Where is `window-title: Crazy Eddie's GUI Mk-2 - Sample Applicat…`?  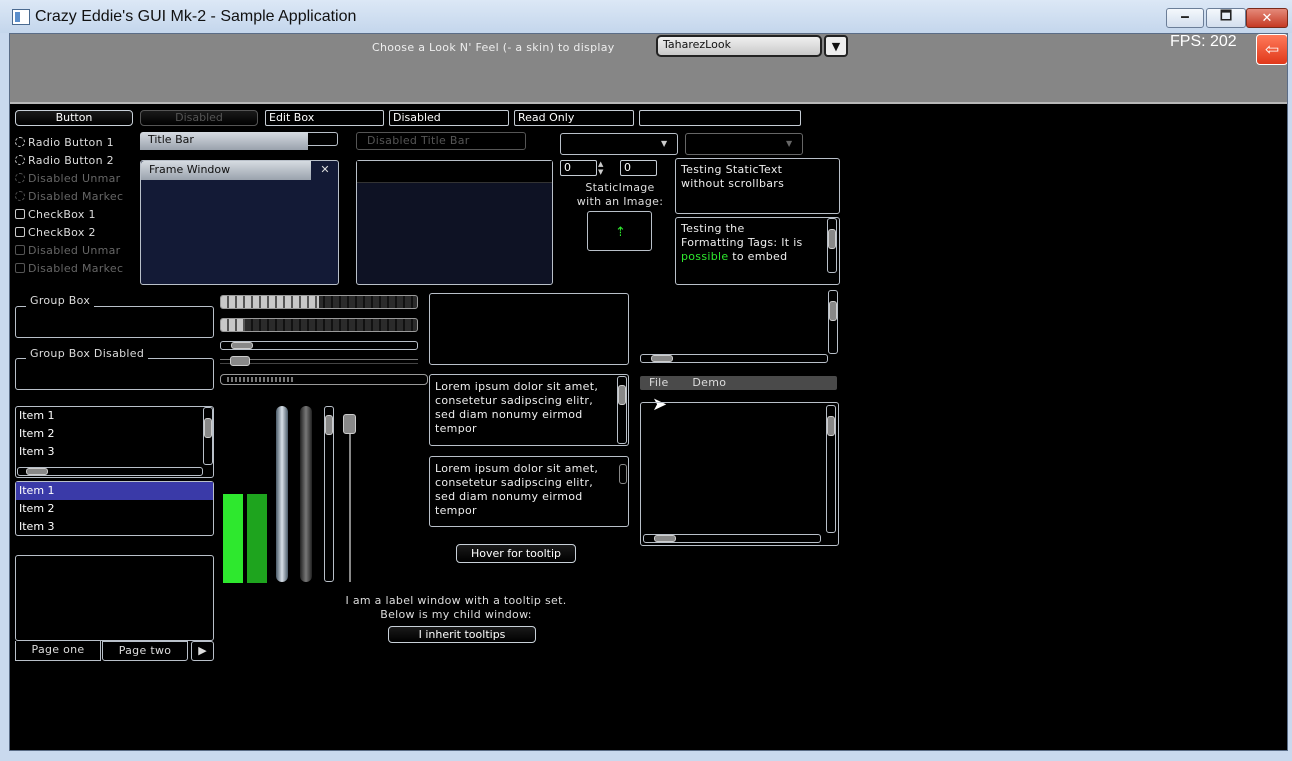 window-title: Crazy Eddie's GUI Mk-2 - Sample Applicat… is located at coordinates (196, 16).